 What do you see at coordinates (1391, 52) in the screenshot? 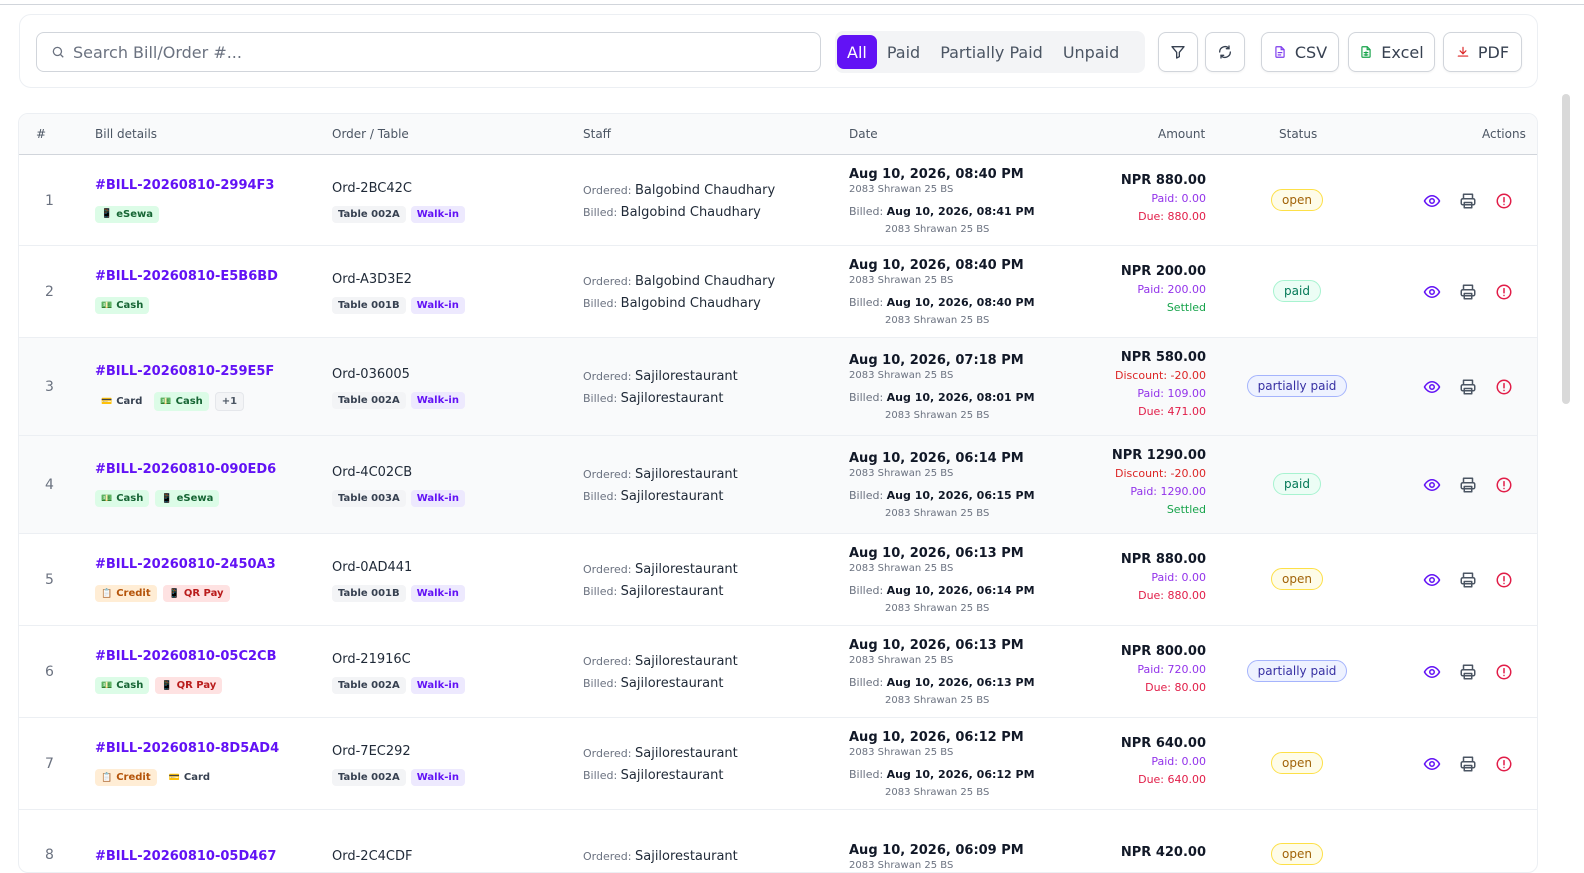
I see `excel-export-button: Excel` at bounding box center [1391, 52].